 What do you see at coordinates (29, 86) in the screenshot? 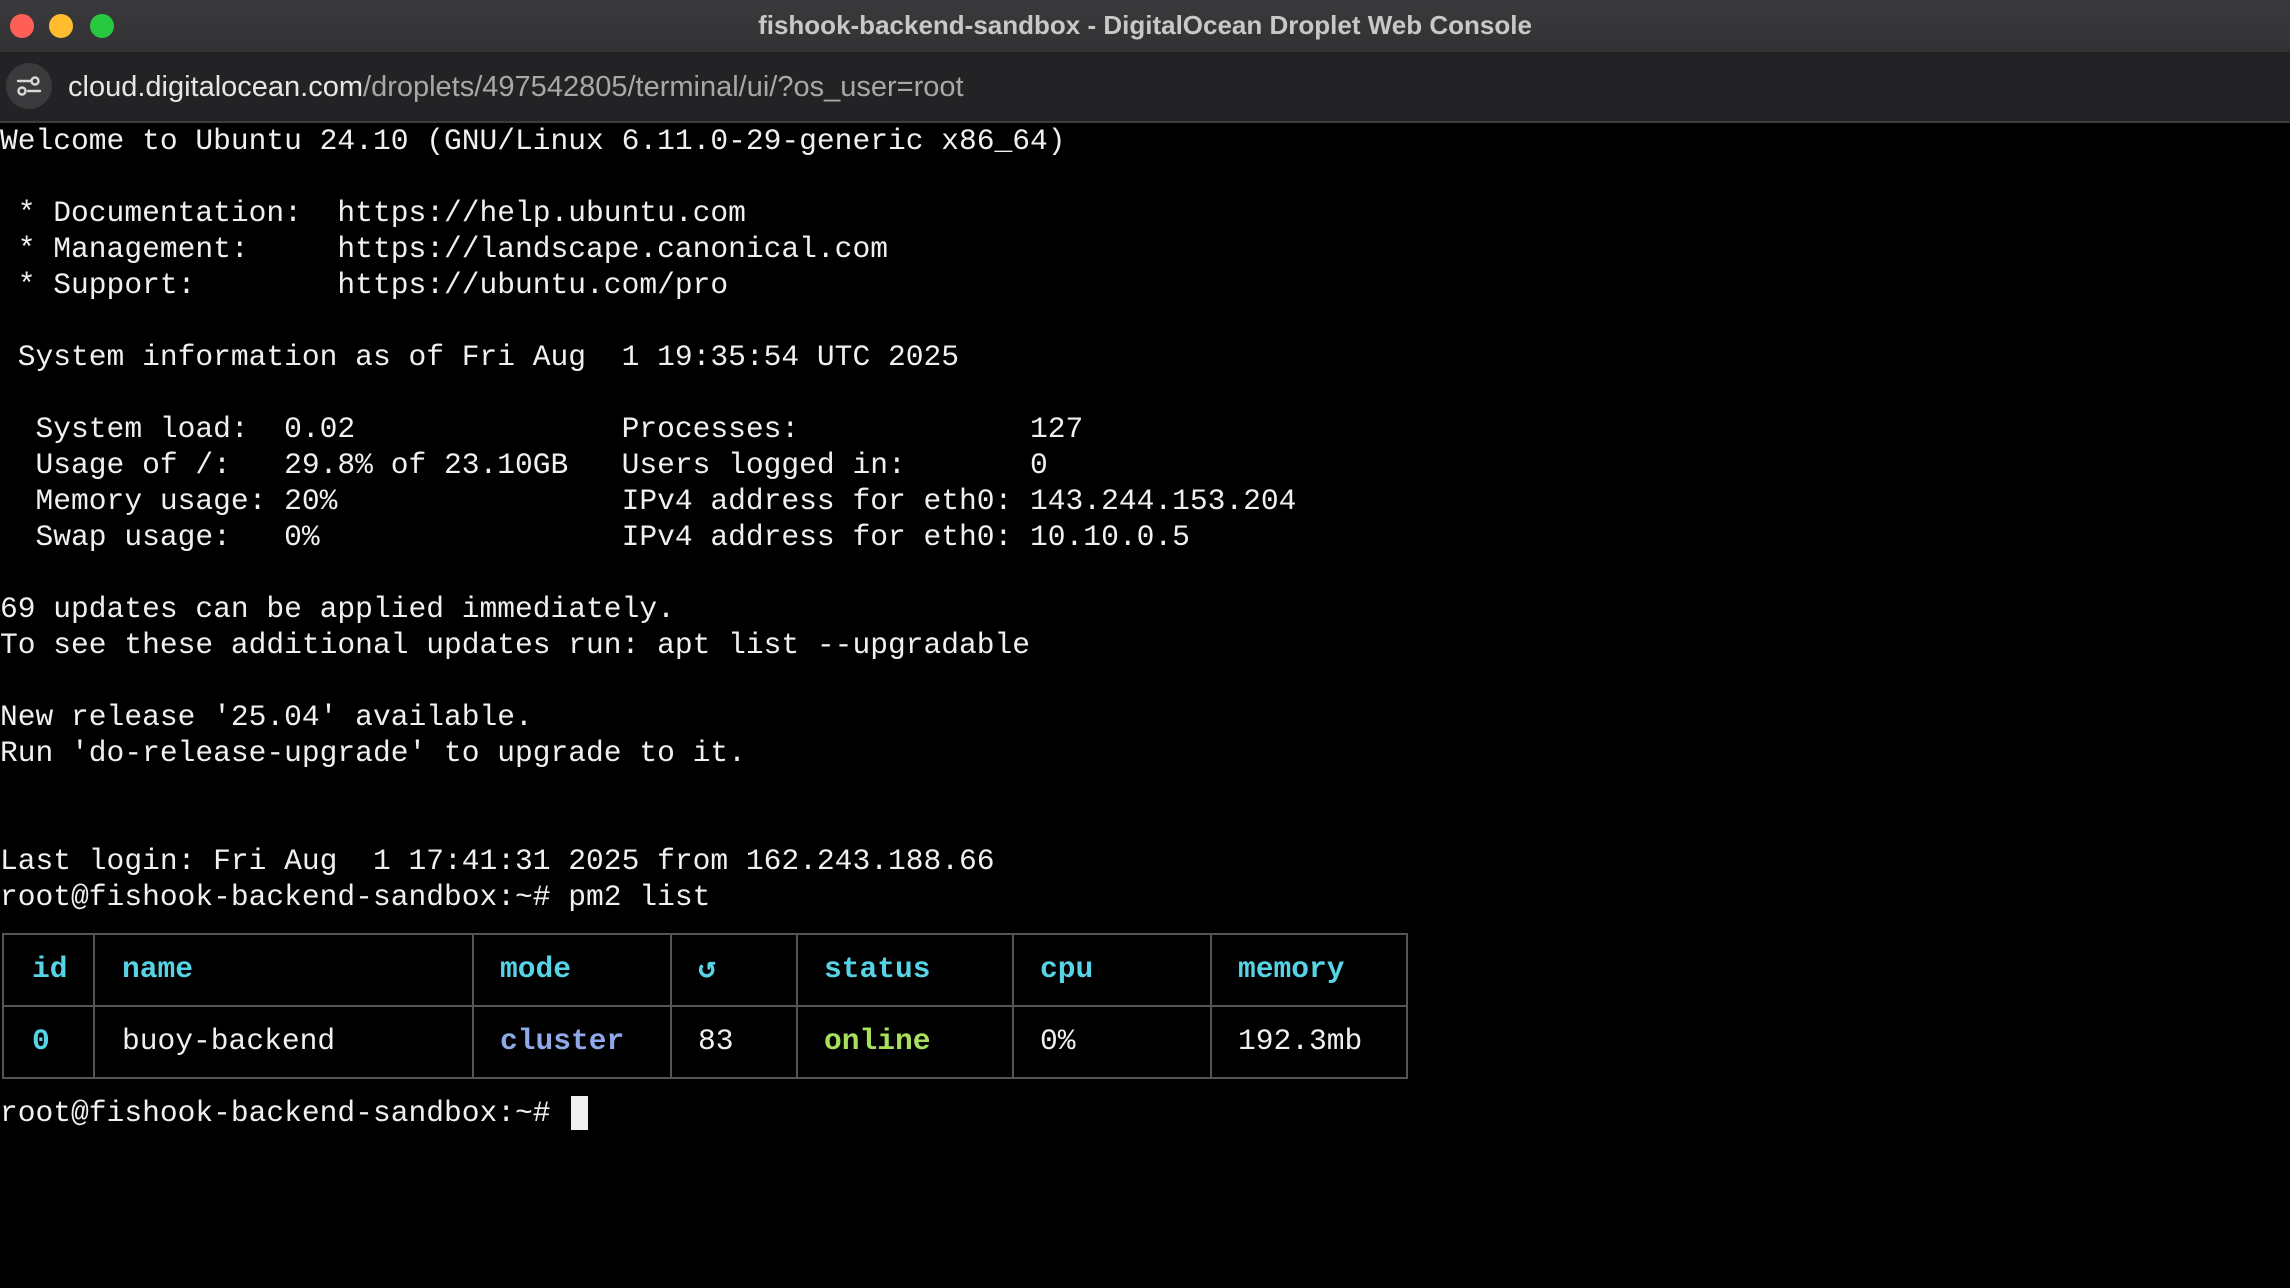
I see `site-settings-icon` at bounding box center [29, 86].